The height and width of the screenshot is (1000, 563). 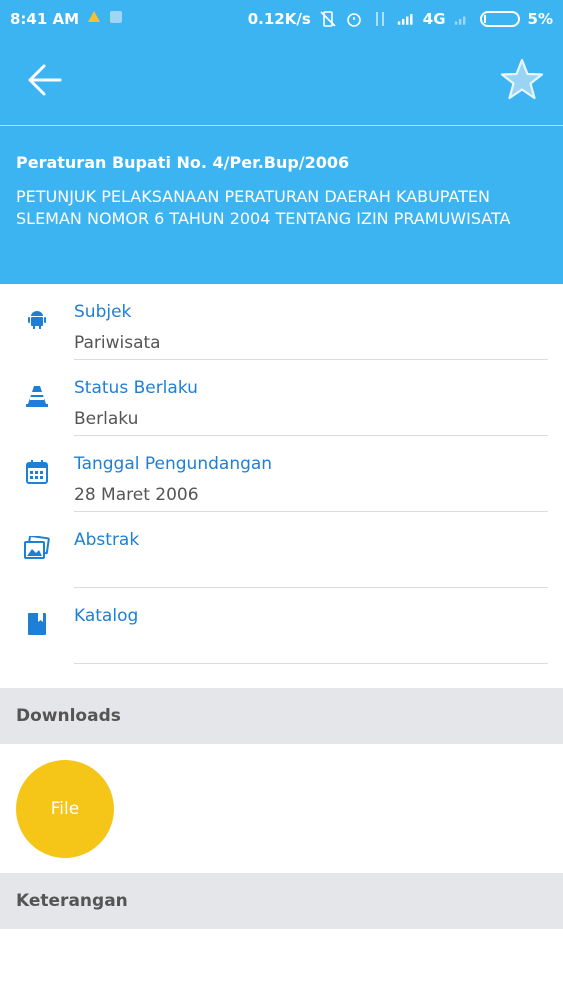 I want to click on detail-row-tanggal: Tanggal Pengundangan 28 Maret 2006, so click(x=281, y=474).